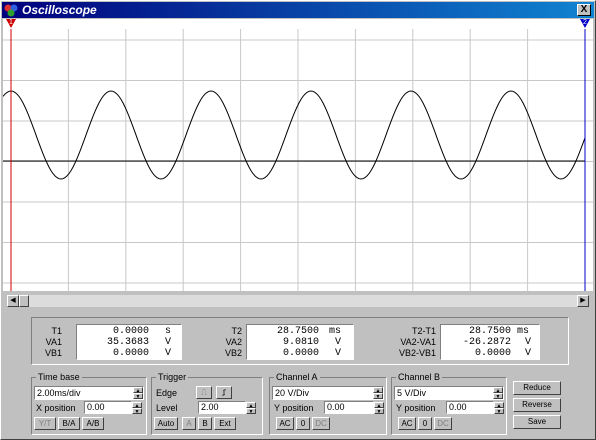 The height and width of the screenshot is (440, 596). What do you see at coordinates (168, 342) in the screenshot?
I see `va1-unit: V` at bounding box center [168, 342].